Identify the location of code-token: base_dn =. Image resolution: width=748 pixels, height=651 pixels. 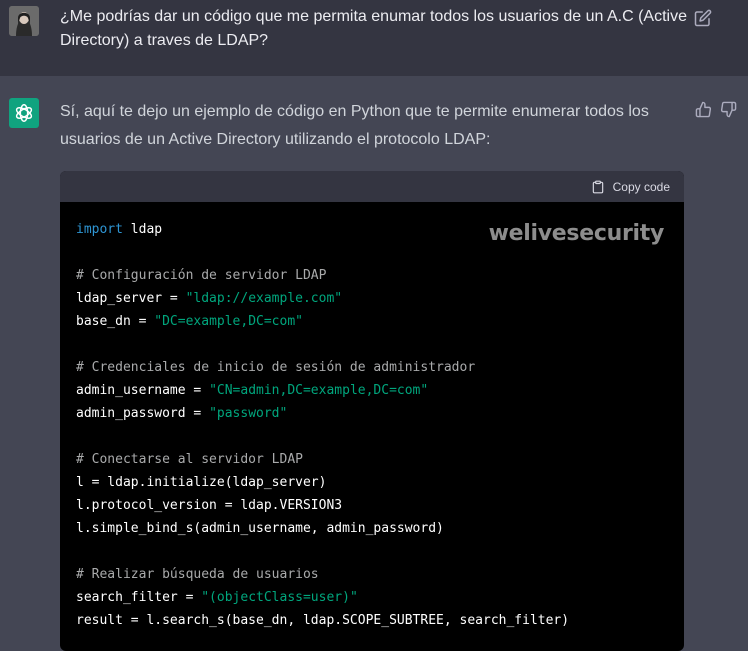
(115, 321).